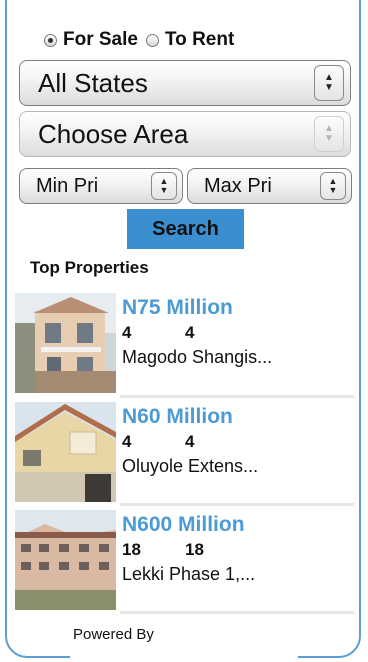 The height and width of the screenshot is (662, 368). What do you see at coordinates (238, 185) in the screenshot?
I see `max-price-value: Max Pri` at bounding box center [238, 185].